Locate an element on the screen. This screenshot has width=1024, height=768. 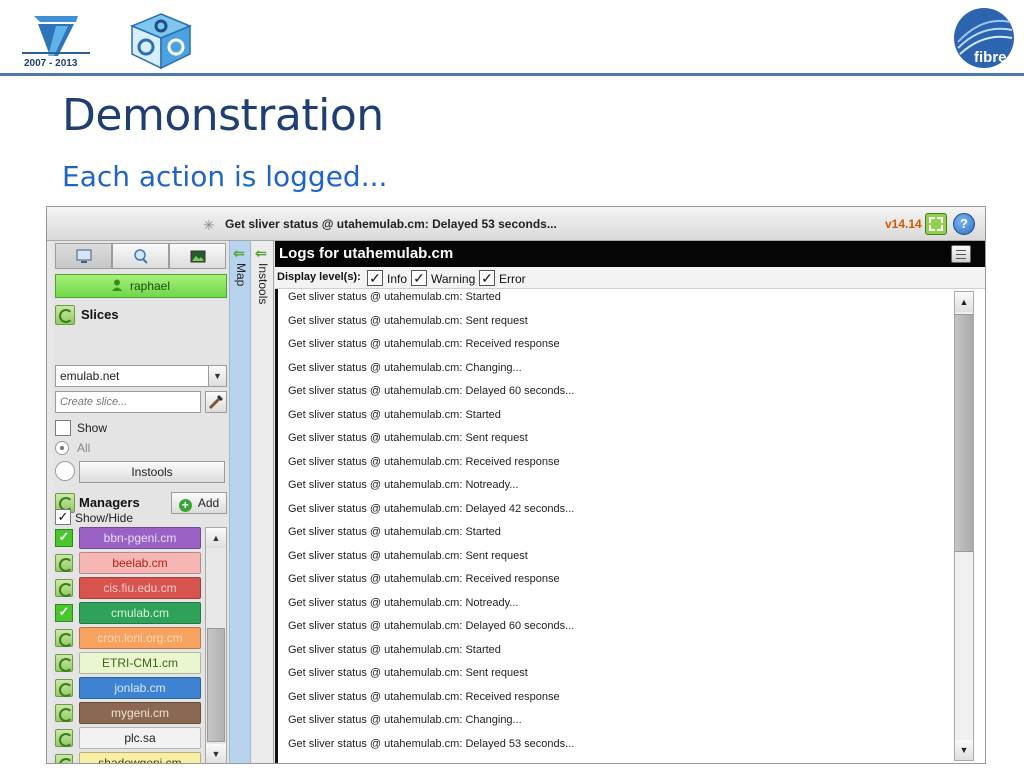
help-icon: ? is located at coordinates (964, 223).